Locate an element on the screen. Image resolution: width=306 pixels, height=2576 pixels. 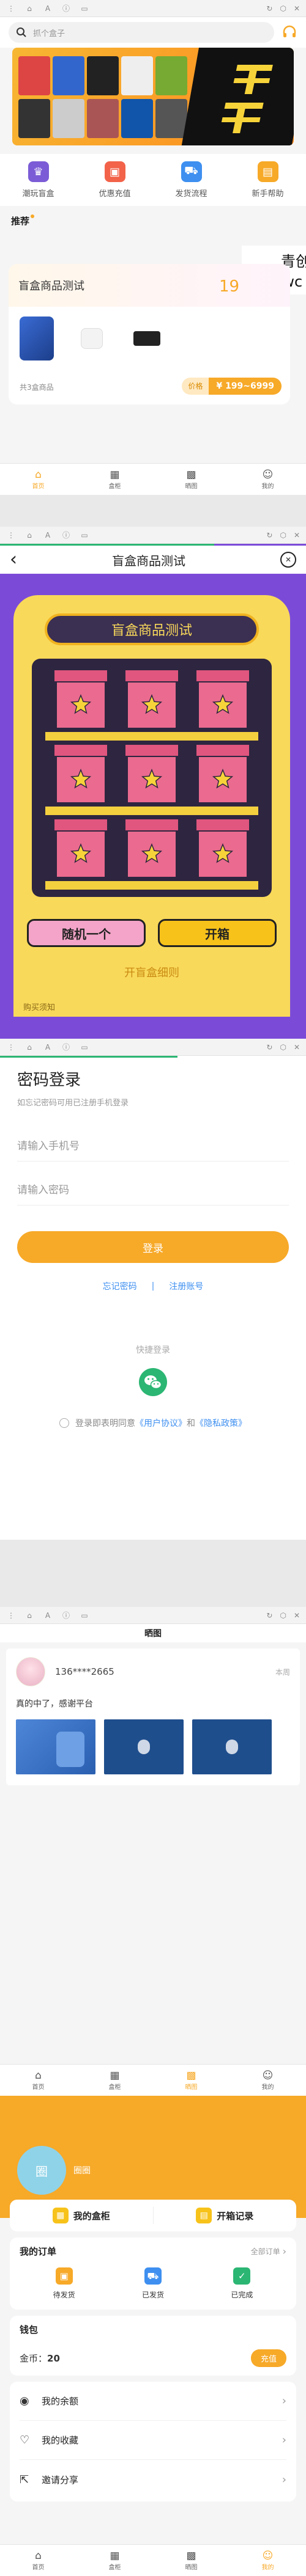
forgot-password-link: 忘记密码 is located at coordinates (120, 1286).